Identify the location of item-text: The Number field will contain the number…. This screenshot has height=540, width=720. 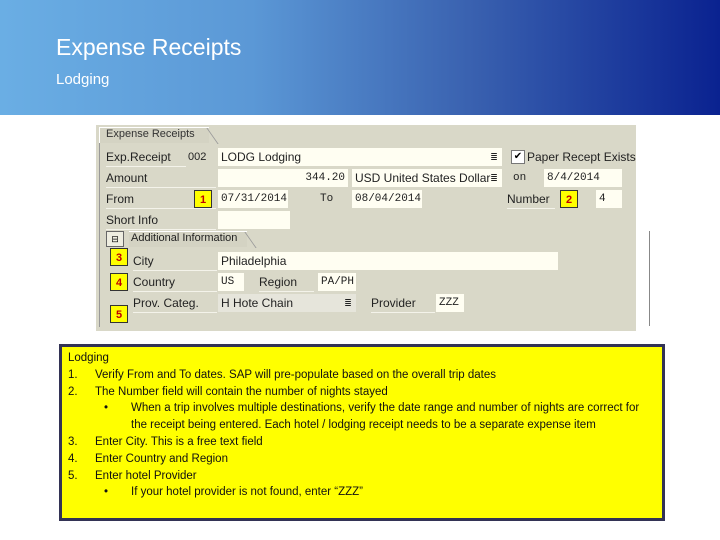
(241, 391).